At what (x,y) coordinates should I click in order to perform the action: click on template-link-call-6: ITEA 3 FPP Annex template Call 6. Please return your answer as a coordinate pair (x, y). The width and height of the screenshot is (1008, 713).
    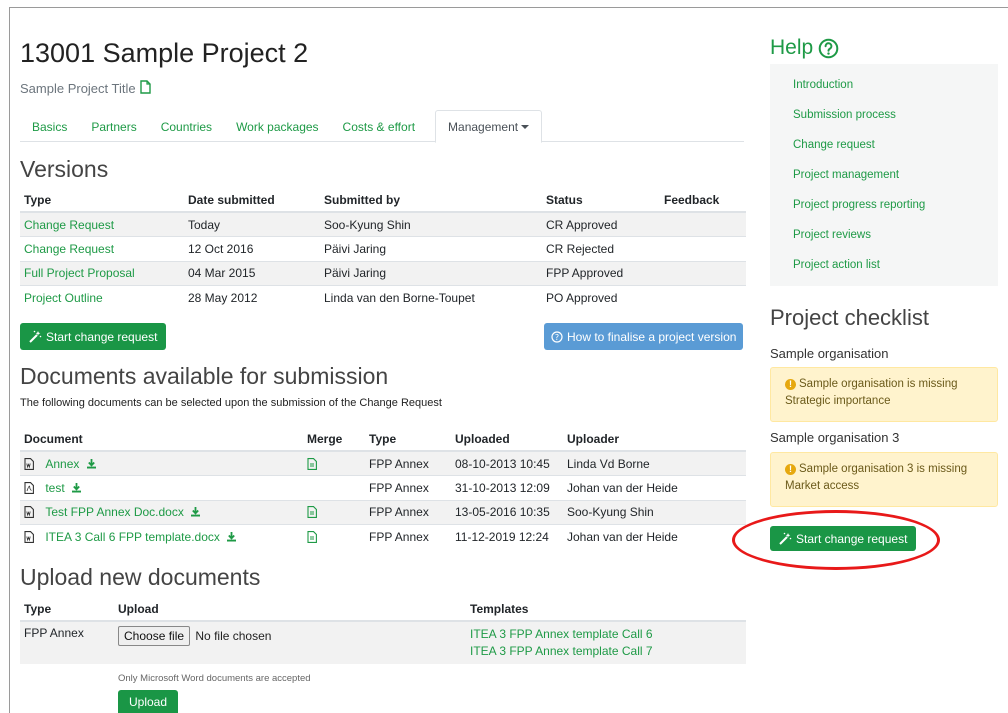
    Looking at the image, I should click on (561, 634).